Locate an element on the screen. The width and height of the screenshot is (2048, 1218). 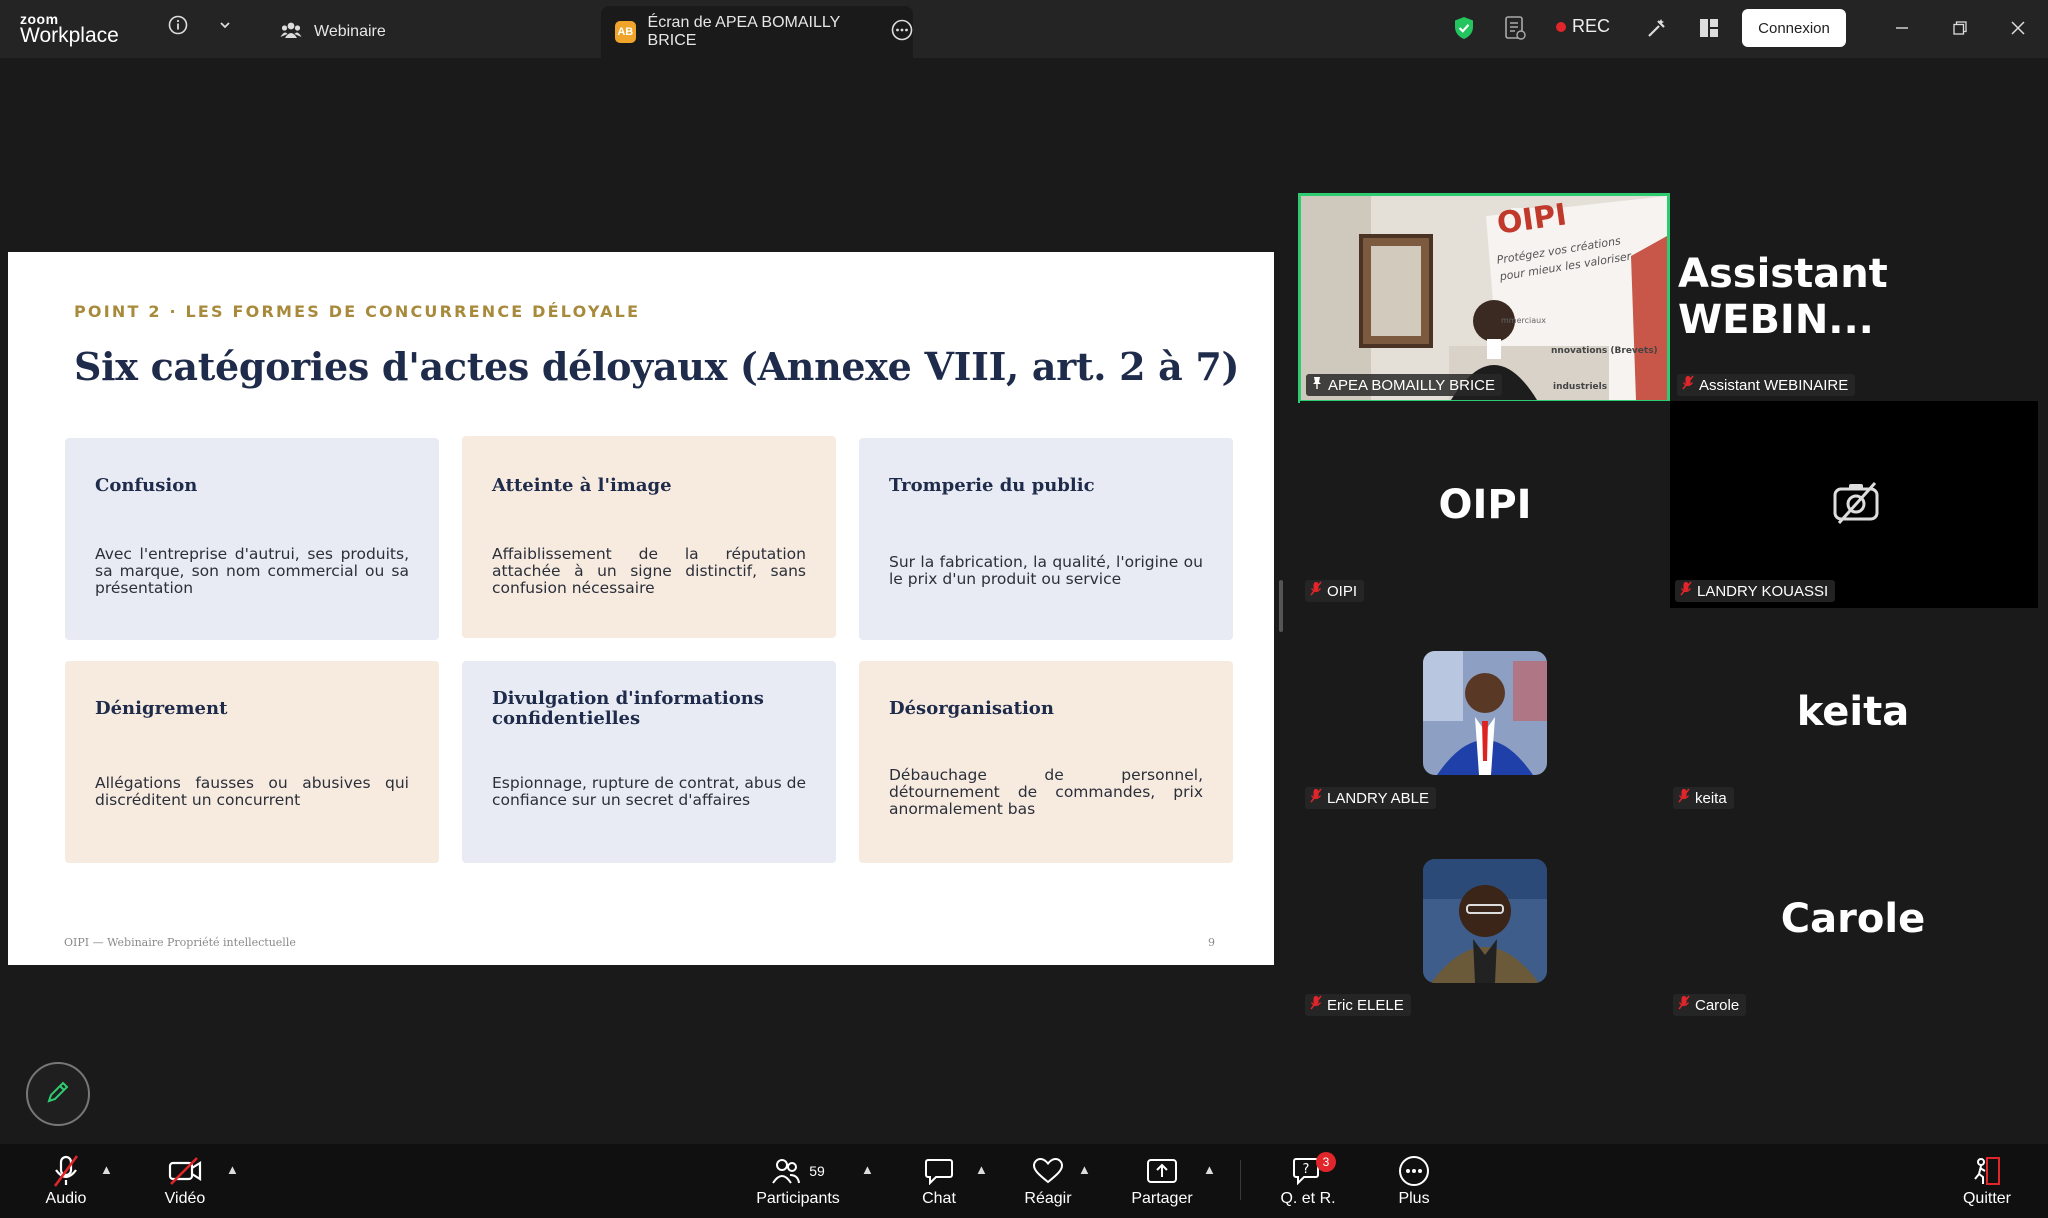
camera-off-icon is located at coordinates (1856, 504).